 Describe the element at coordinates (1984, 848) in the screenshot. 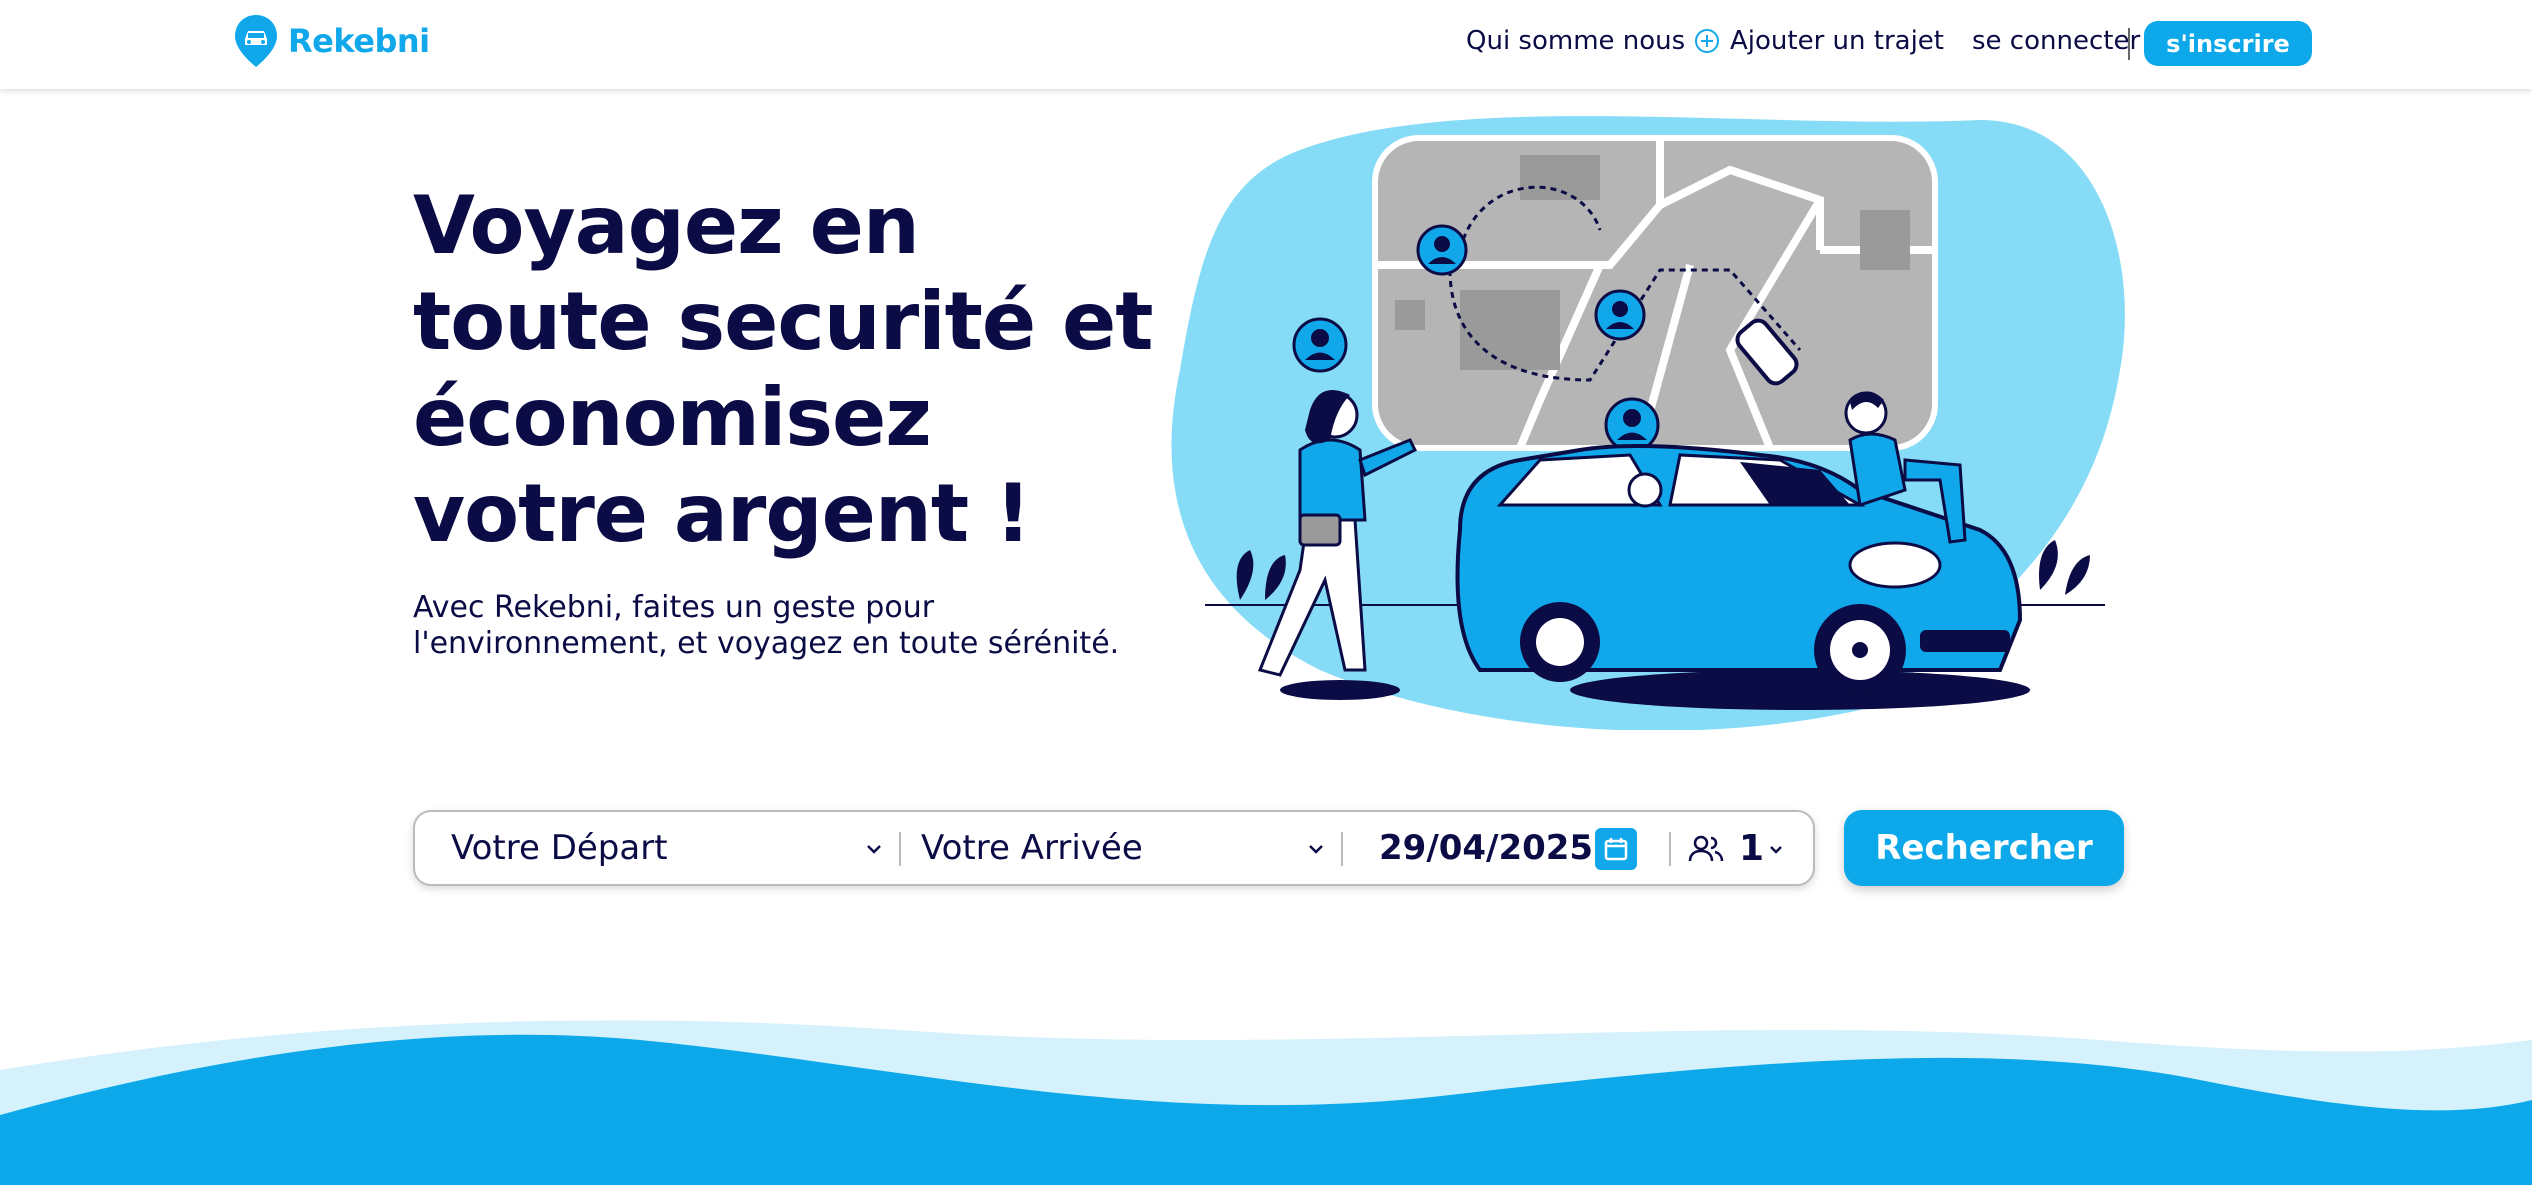

I see `search-button: Rechercher` at that location.